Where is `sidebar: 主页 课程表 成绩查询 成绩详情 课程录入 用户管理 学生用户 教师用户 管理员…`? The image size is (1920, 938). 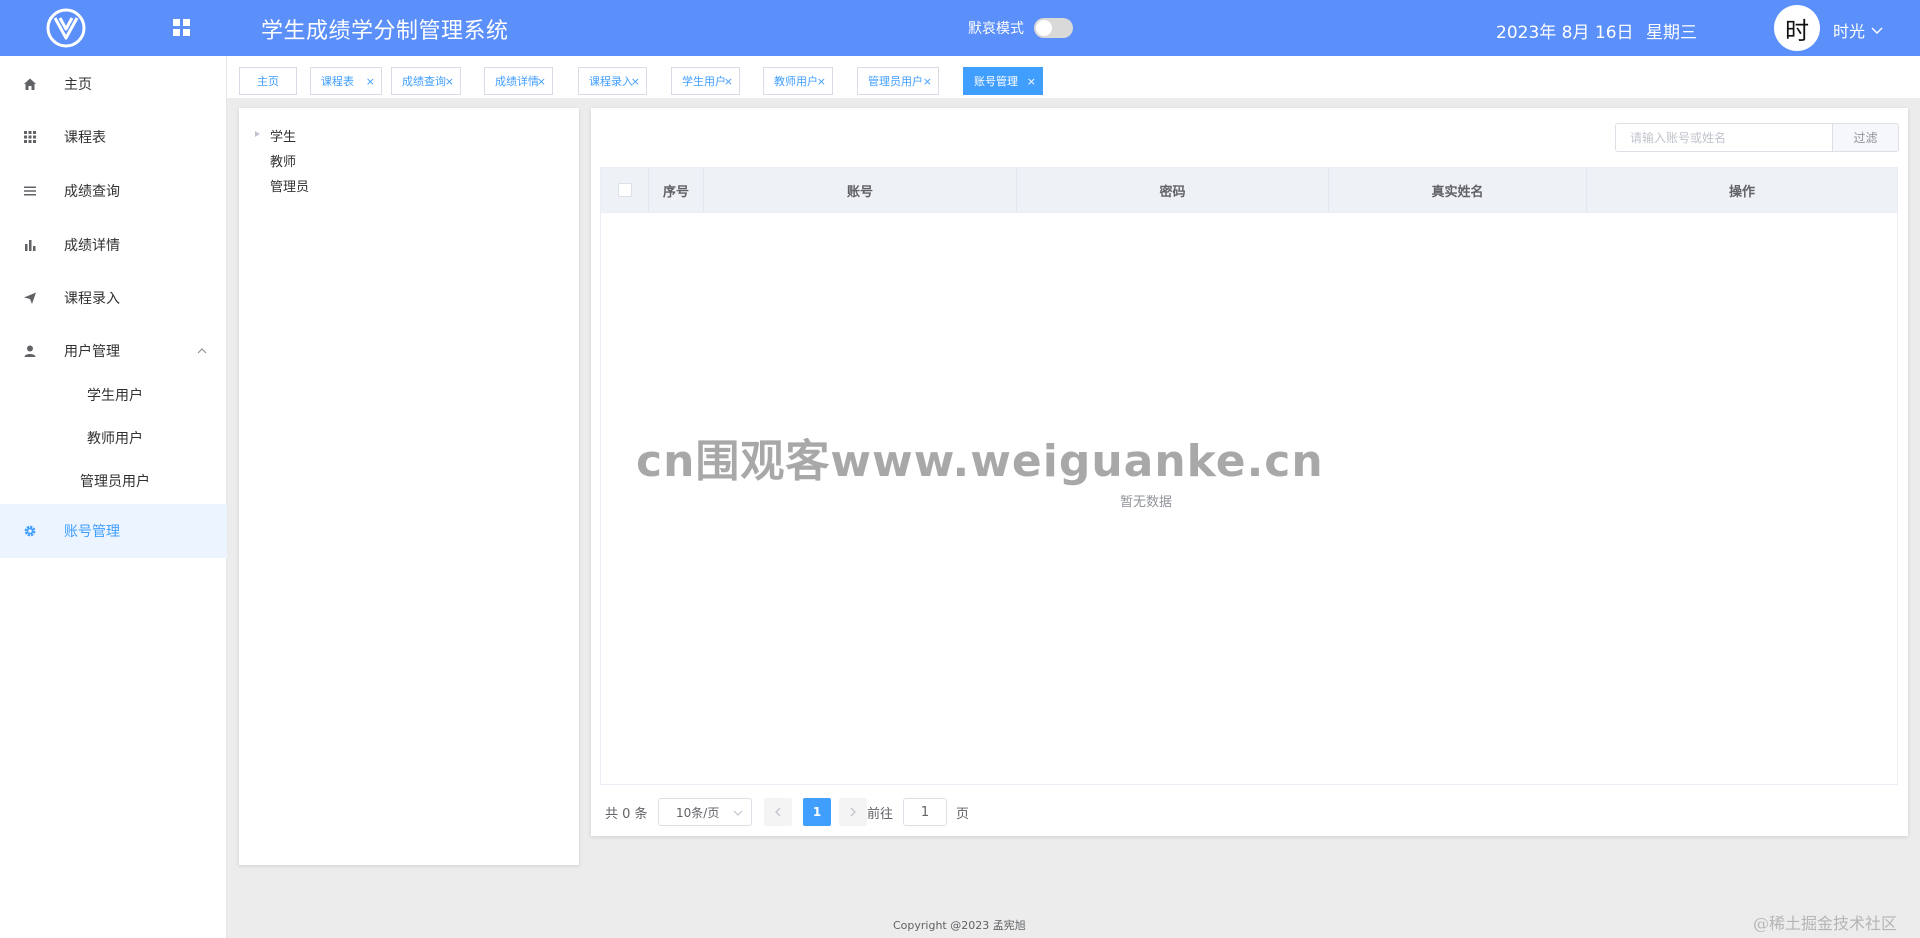 sidebar: 主页 课程表 成绩查询 成绩详情 课程录入 用户管理 学生用户 教师用户 管理员… is located at coordinates (113, 497).